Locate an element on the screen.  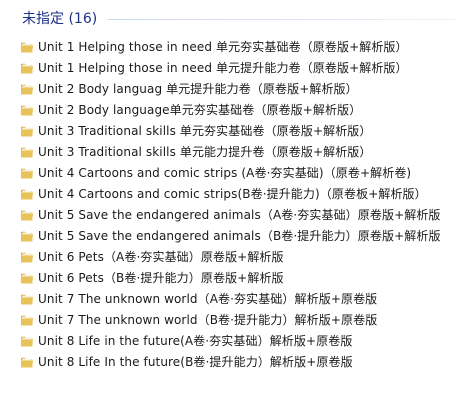
folder-item: Unit 6 Pets（B卷·提升能力）原卷版+解析版 is located at coordinates (230, 278).